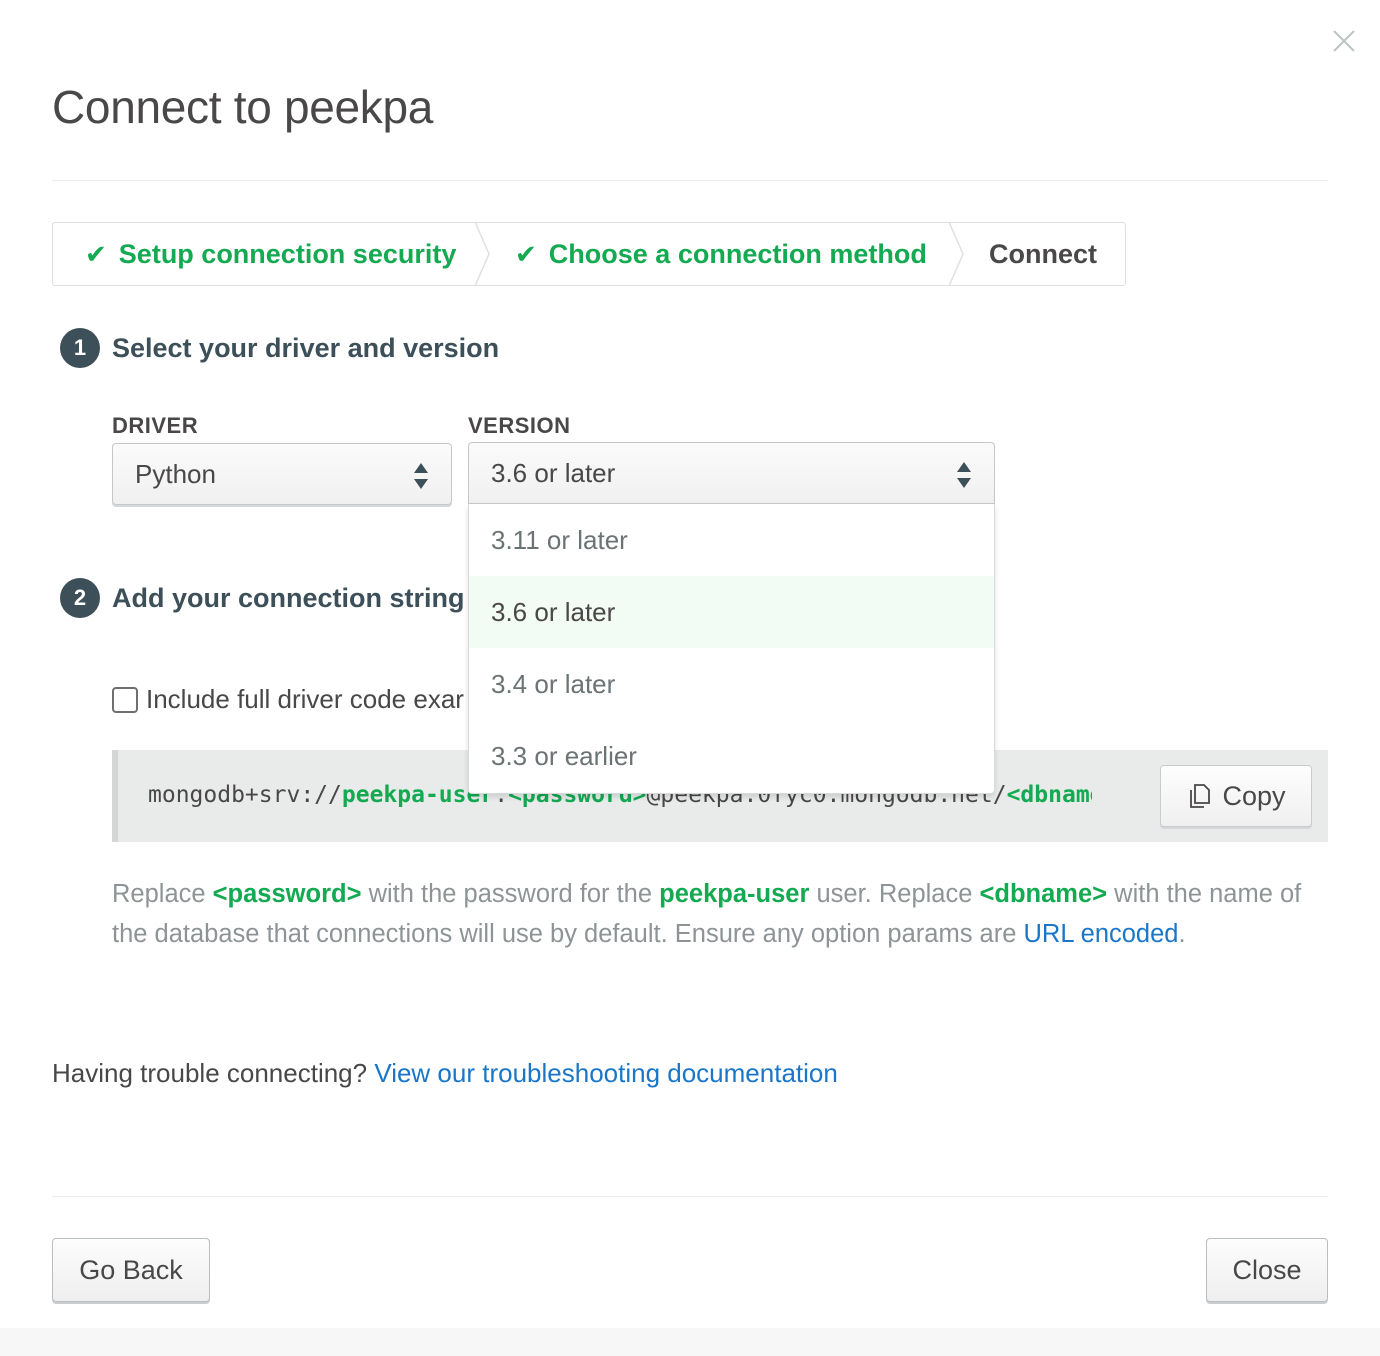 Image resolution: width=1380 pixels, height=1356 pixels. Describe the element at coordinates (131, 1270) in the screenshot. I see `go-back-button: Go Back` at that location.